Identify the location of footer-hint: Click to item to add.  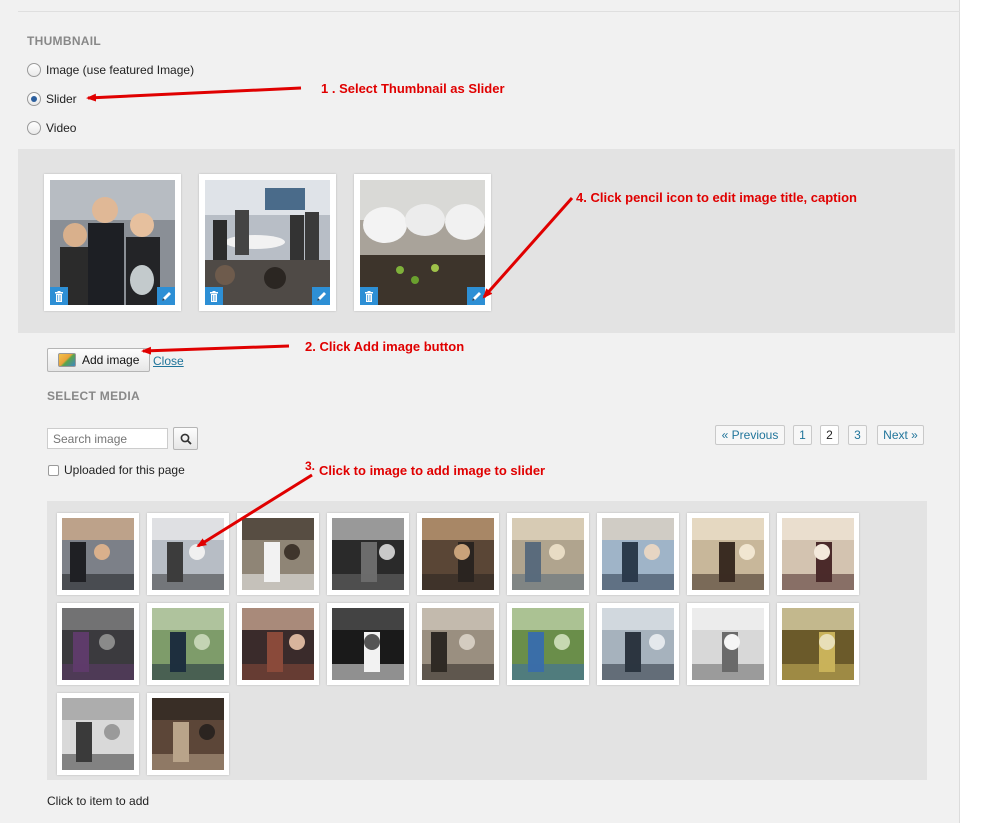
(98, 801).